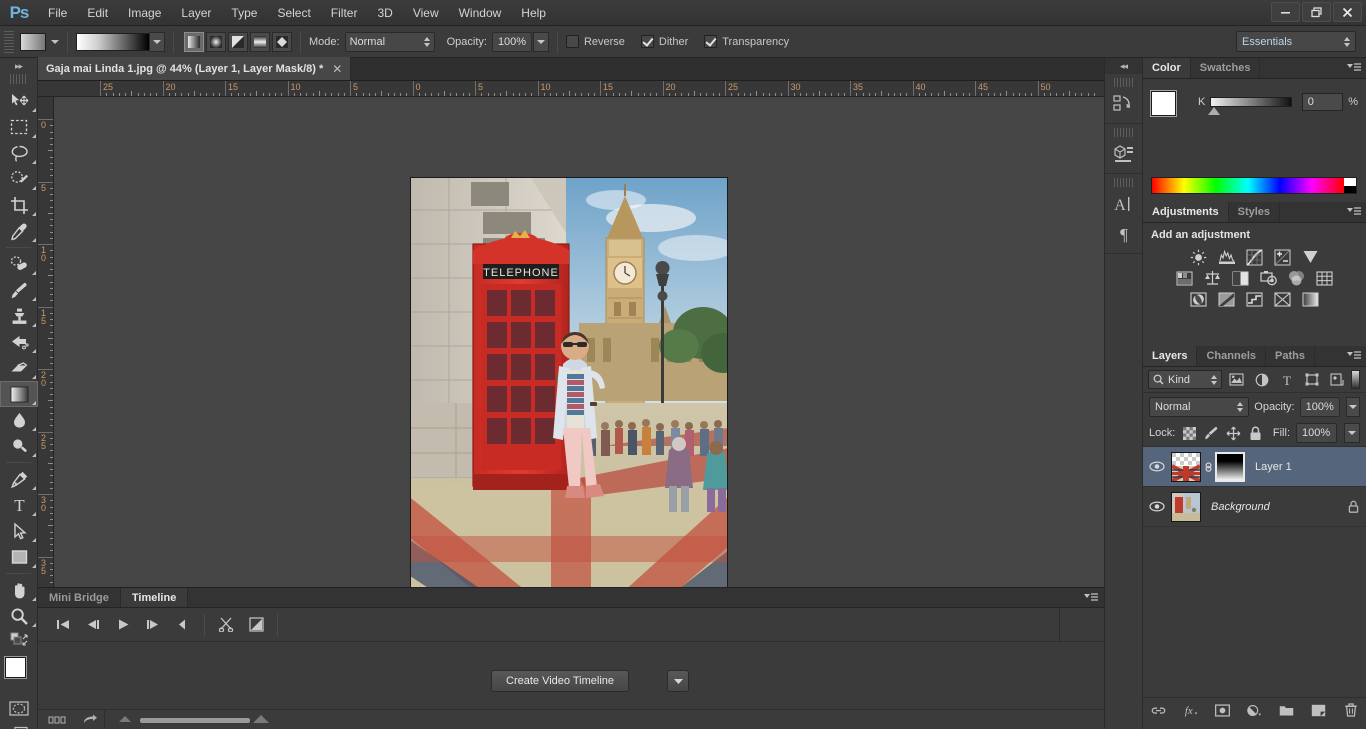 This screenshot has width=1366, height=729. I want to click on eyedropper-tool, so click(19, 231).